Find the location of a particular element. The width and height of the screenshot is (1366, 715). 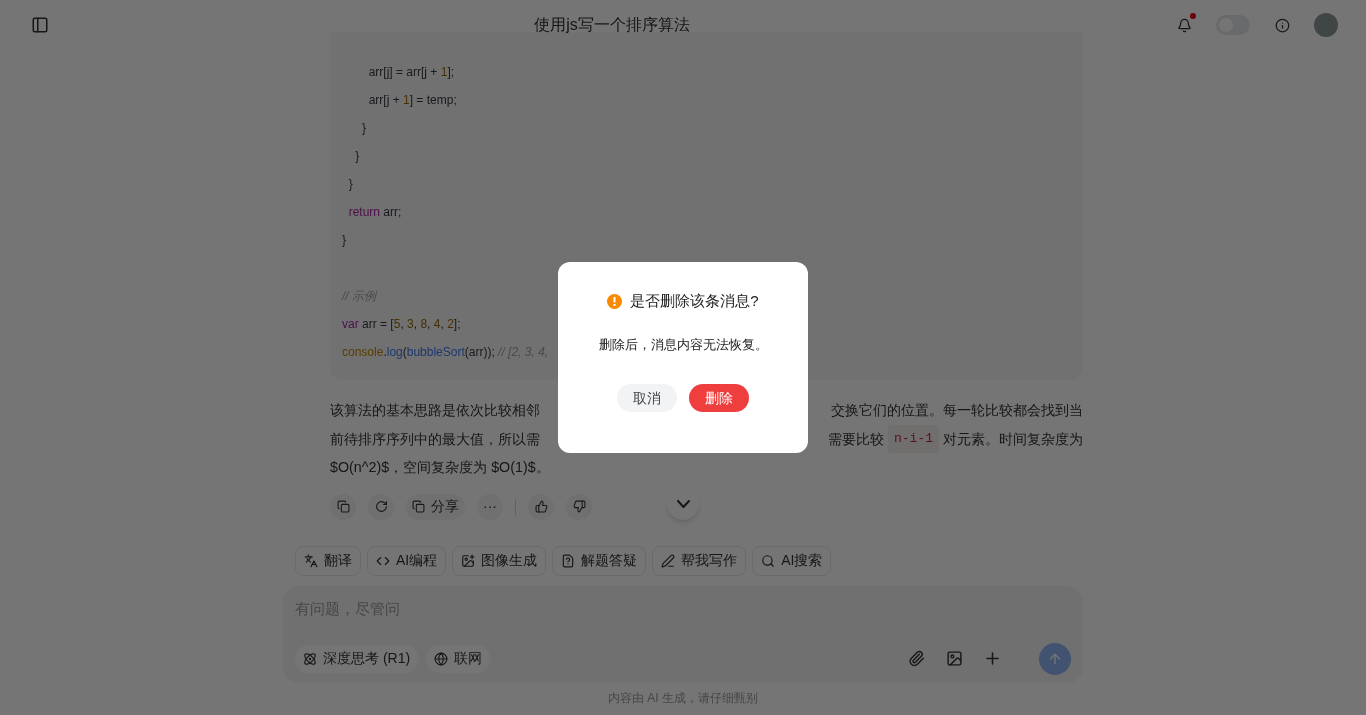

refresh-icon is located at coordinates (381, 506).